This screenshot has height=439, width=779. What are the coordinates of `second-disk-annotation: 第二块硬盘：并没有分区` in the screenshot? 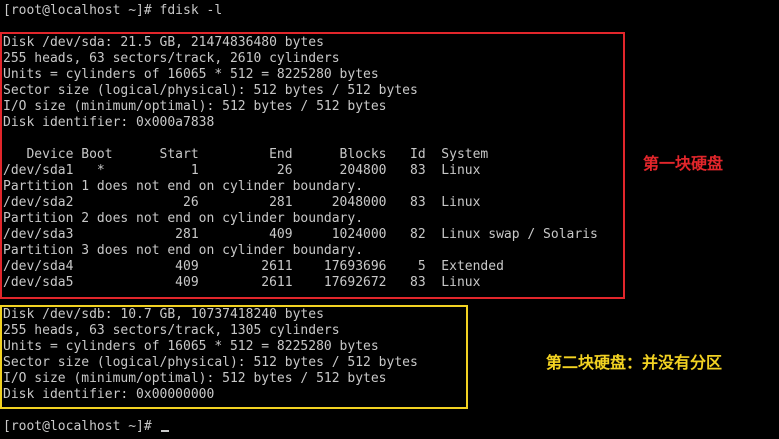 It's located at (634, 362).